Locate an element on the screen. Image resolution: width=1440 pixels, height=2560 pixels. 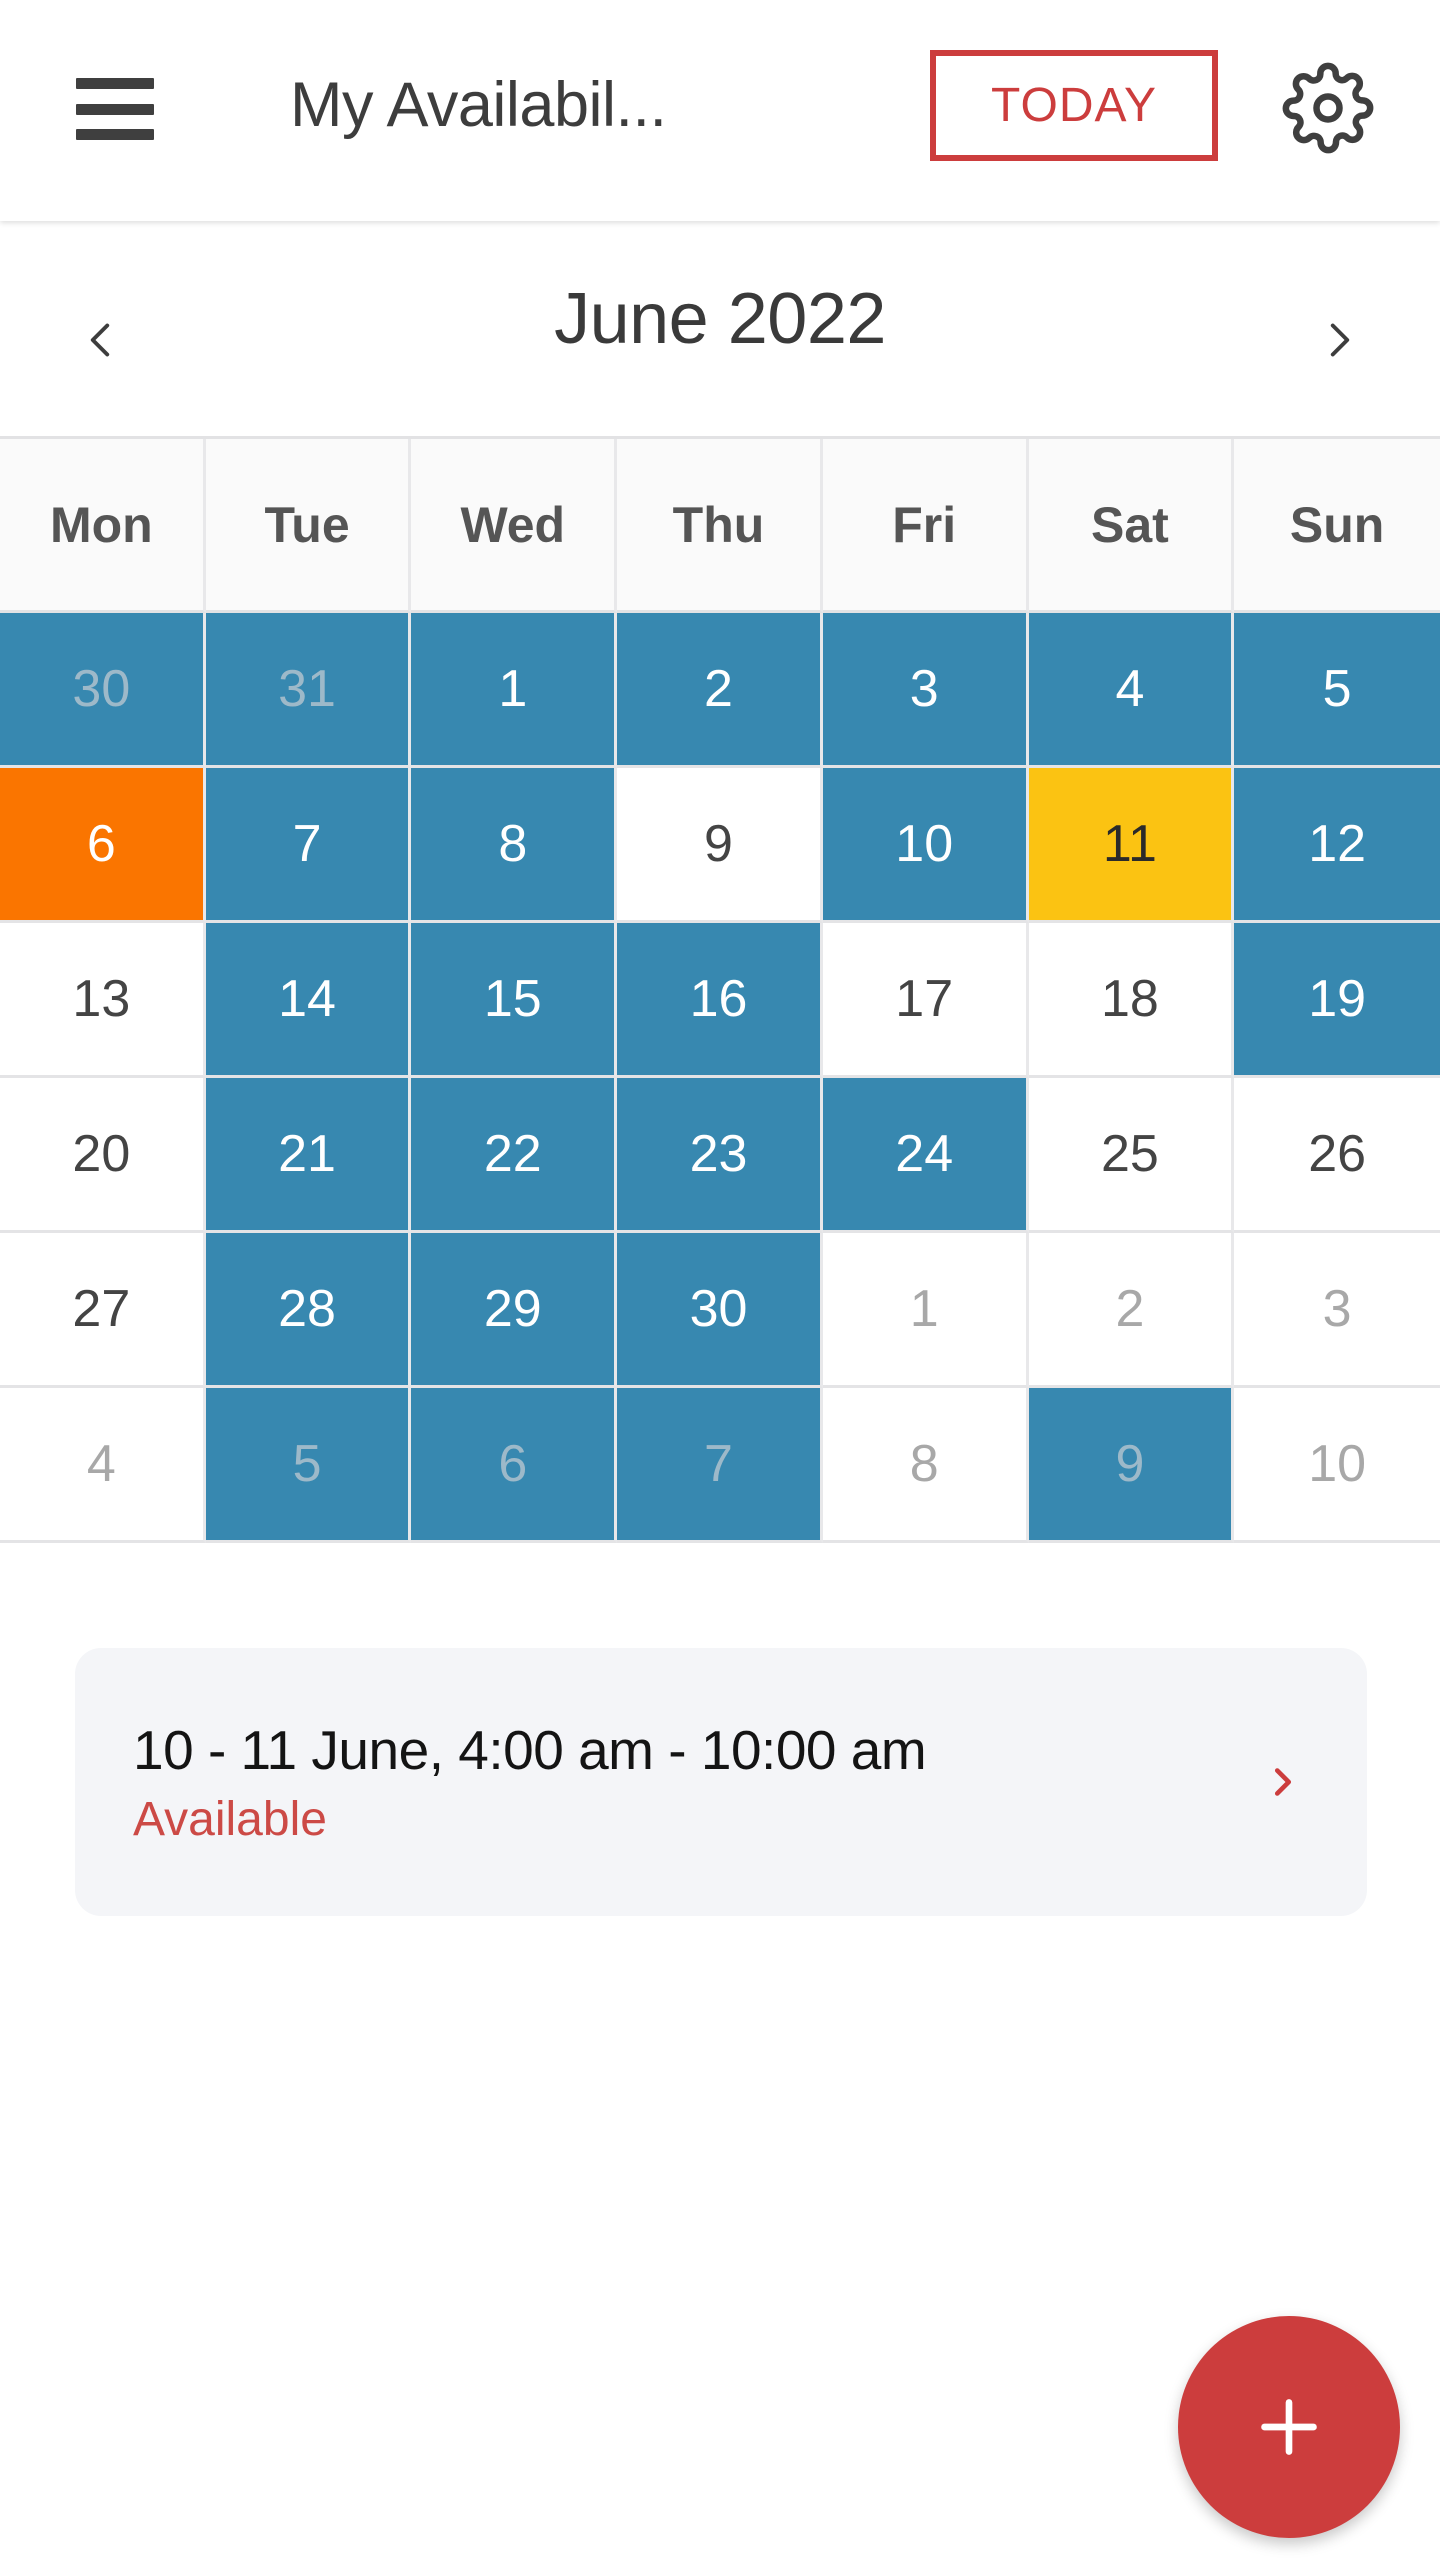
calendar-day-cell: 28 is located at coordinates (308, 1310).